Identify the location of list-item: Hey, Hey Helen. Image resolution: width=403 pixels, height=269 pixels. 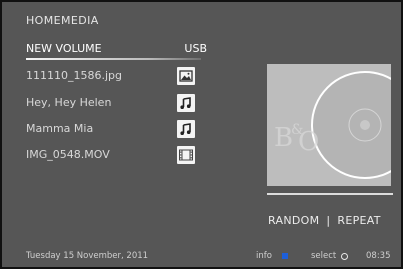
(119, 104).